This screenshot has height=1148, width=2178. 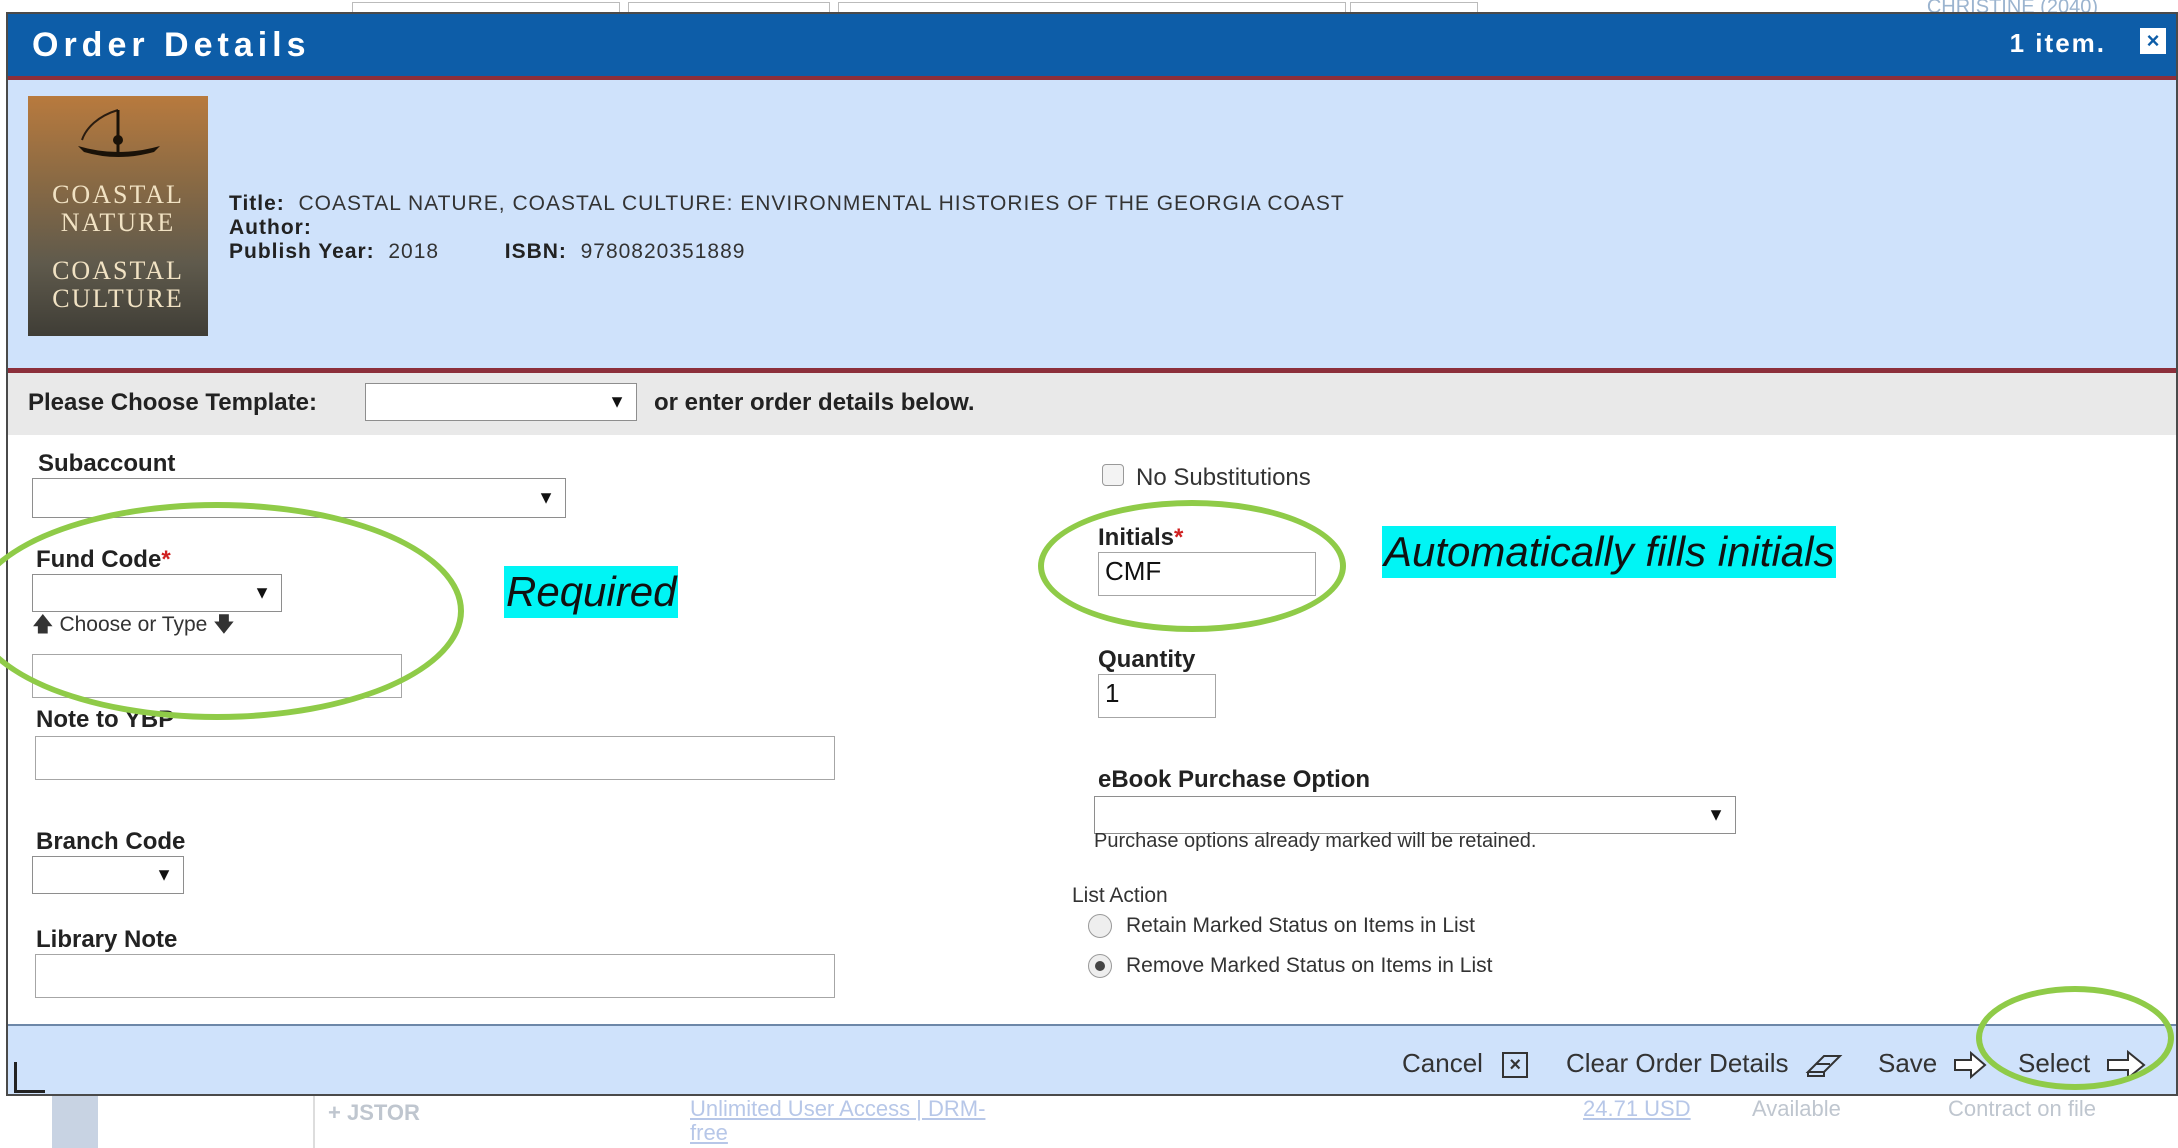 I want to click on background-access-link: Unlimited User Access | DRM-, so click(x=837, y=1109).